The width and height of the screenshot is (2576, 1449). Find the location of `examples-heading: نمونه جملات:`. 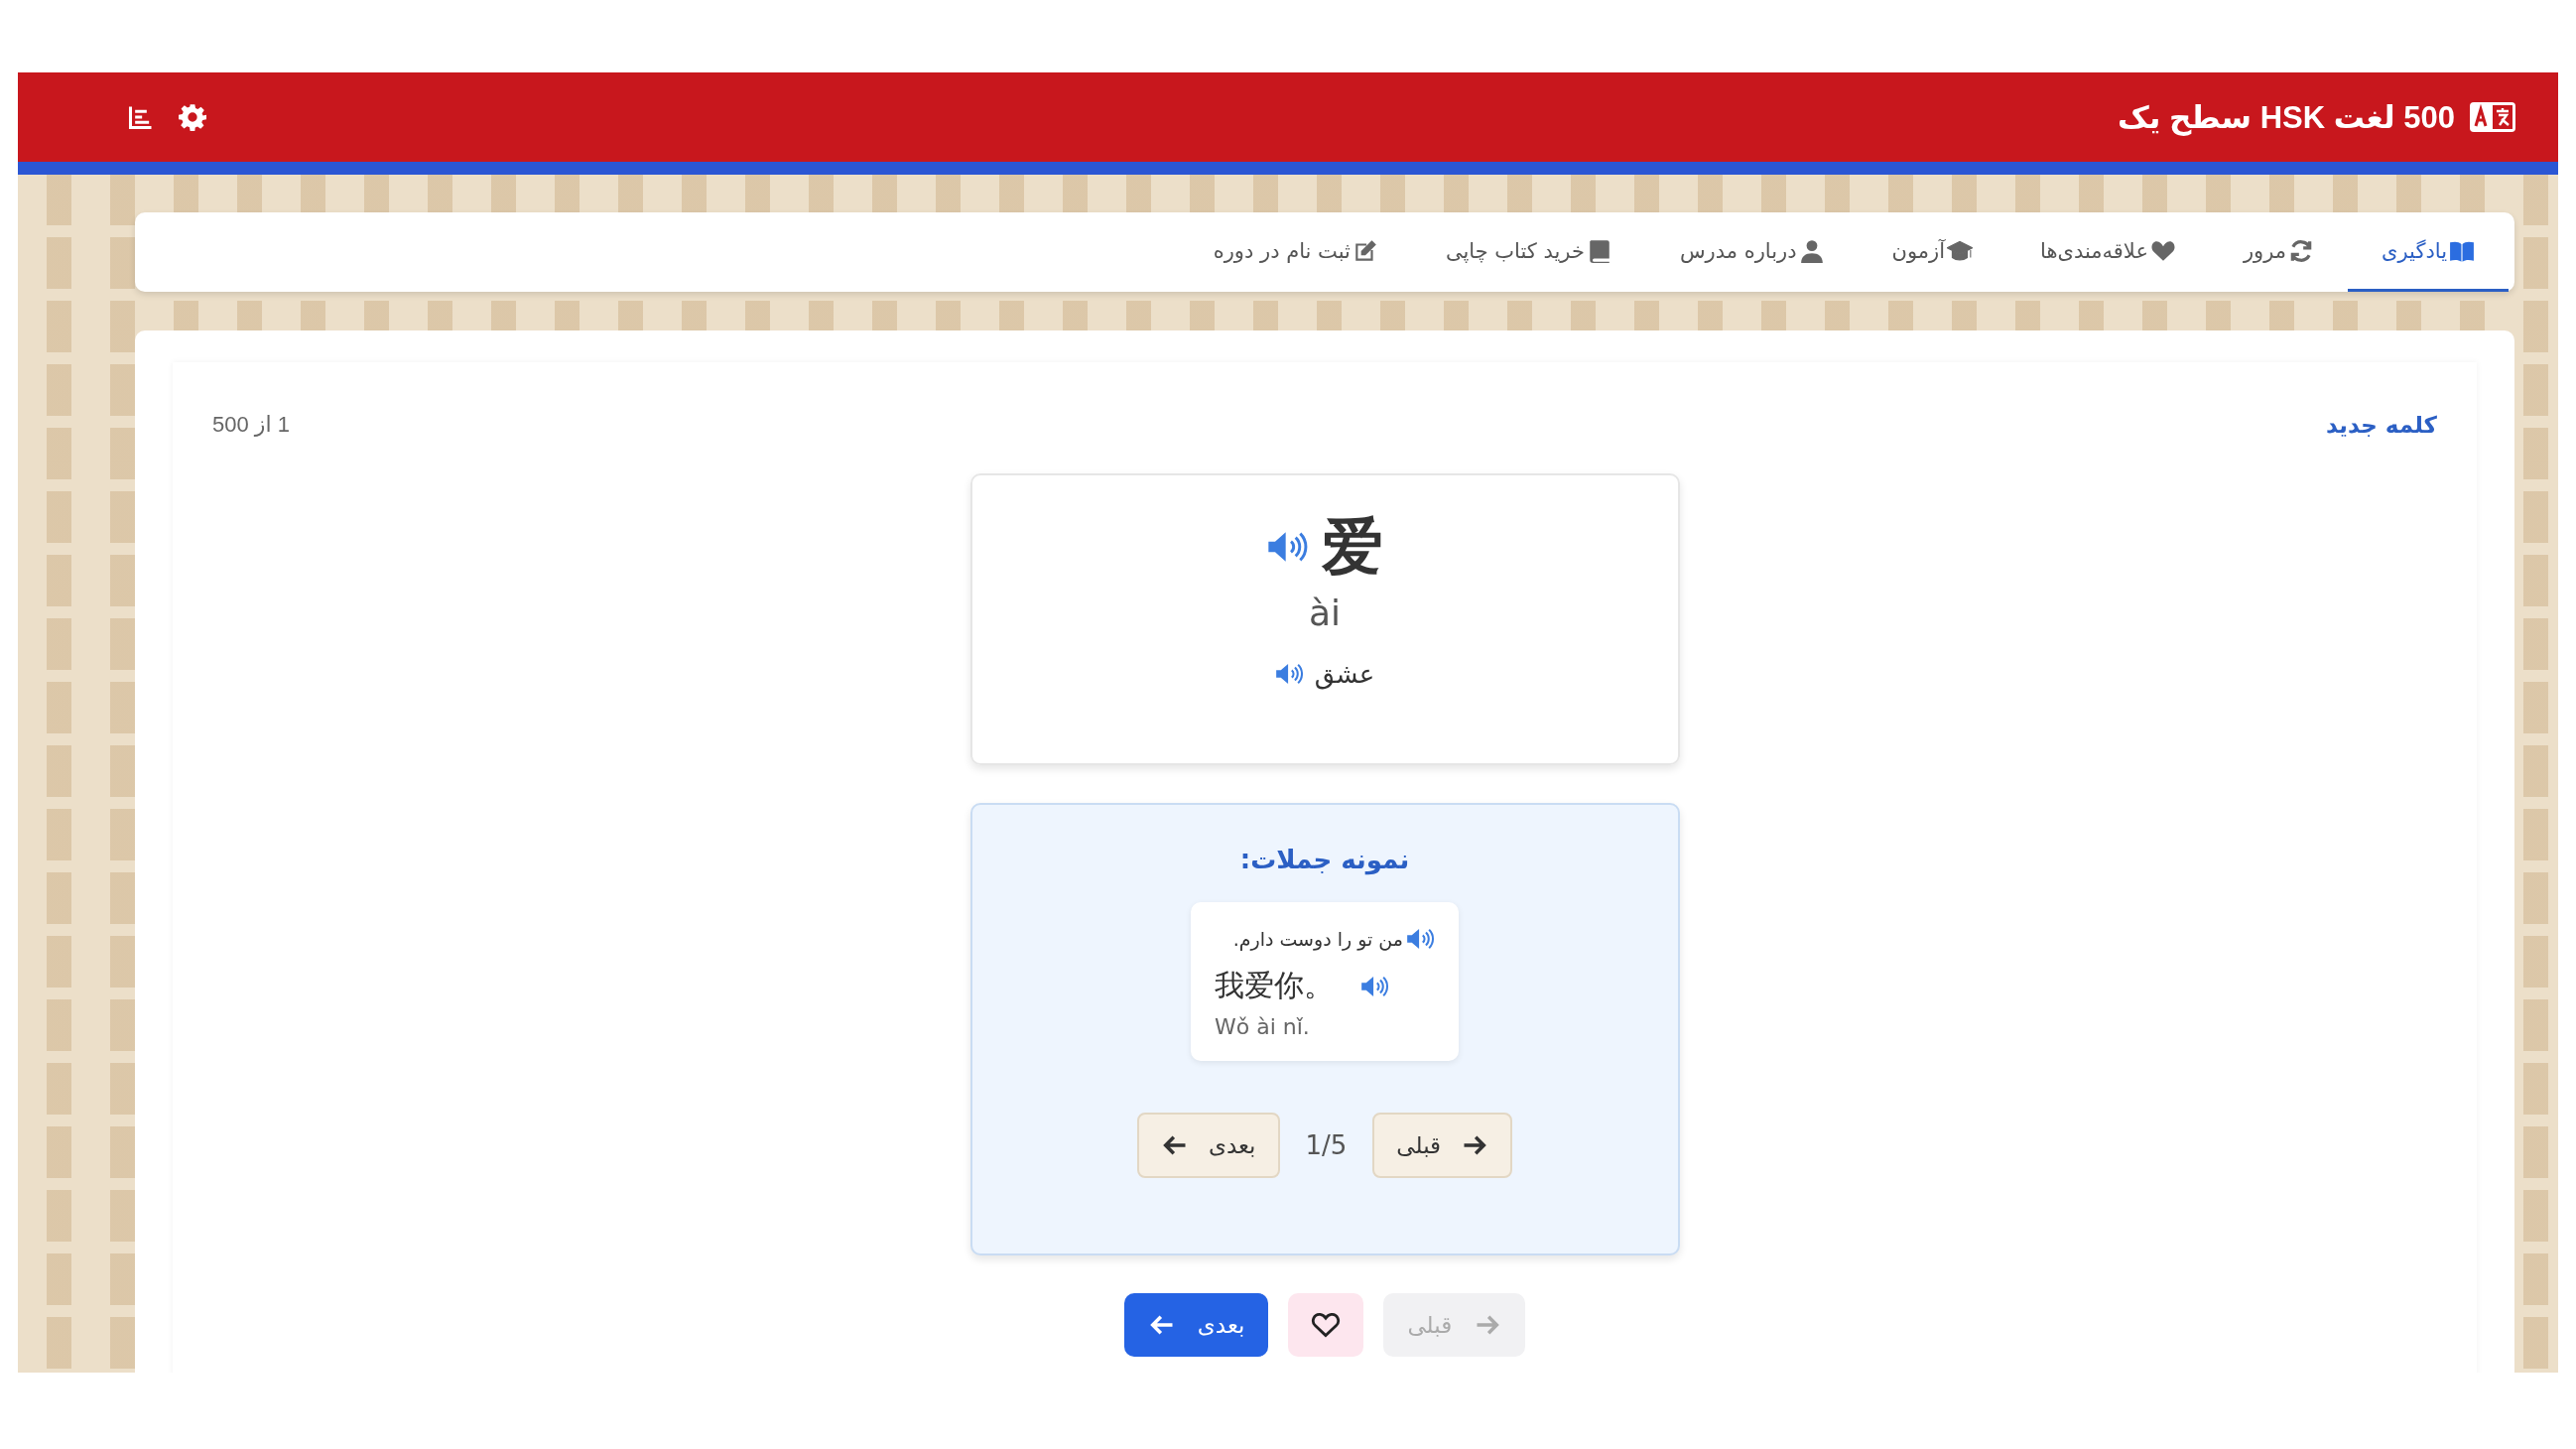

examples-heading: نمونه جملات: is located at coordinates (1325, 859).